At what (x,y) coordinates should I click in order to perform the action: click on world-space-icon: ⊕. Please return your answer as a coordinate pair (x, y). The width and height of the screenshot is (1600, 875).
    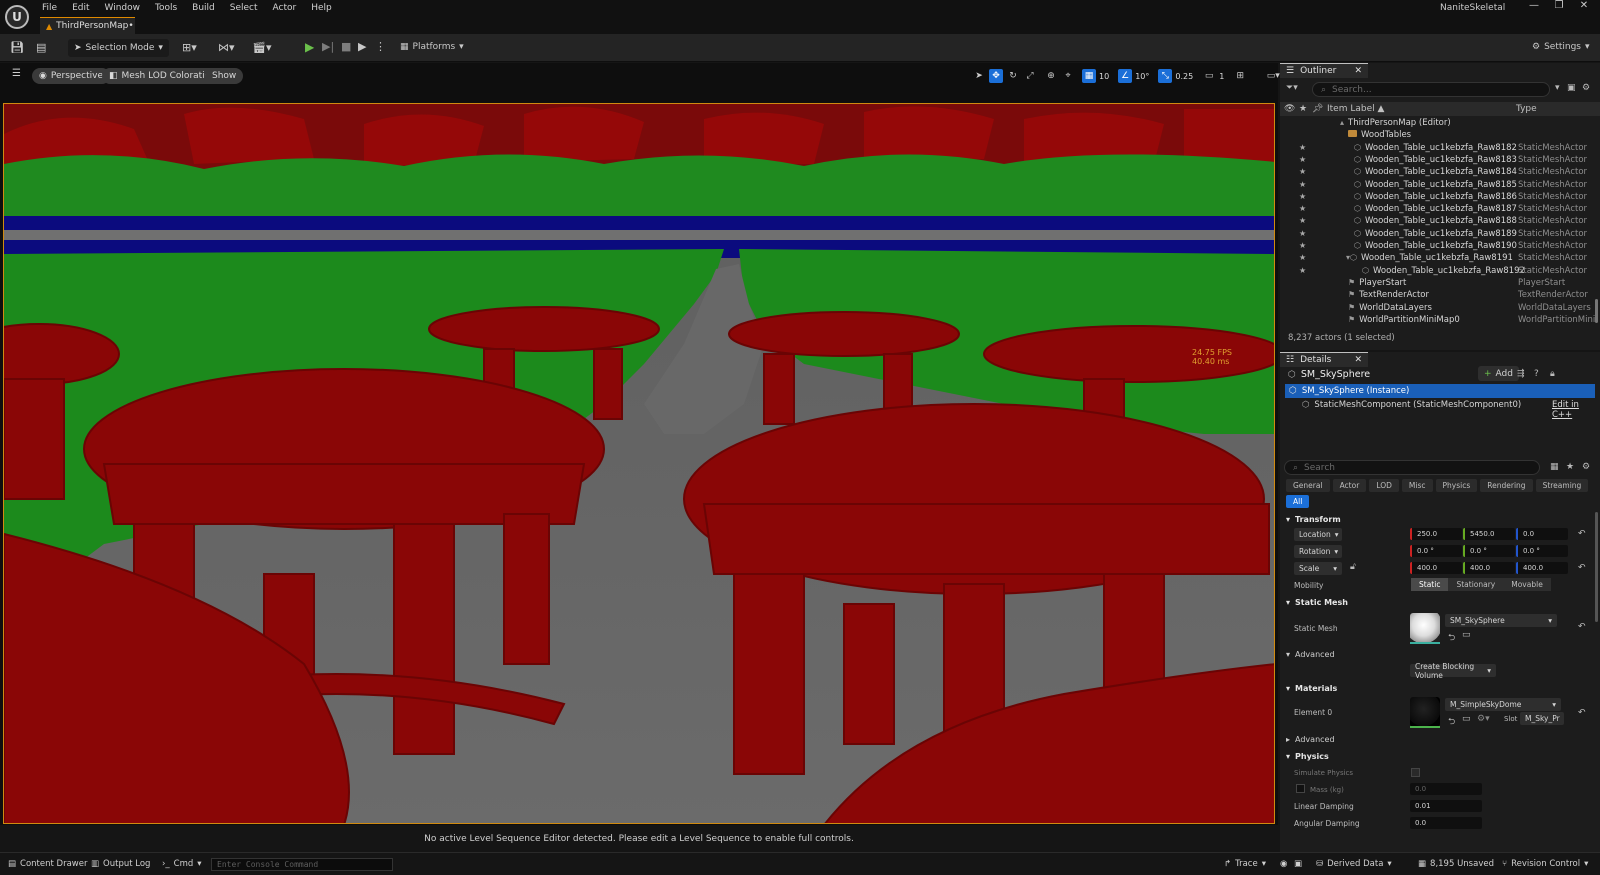
    Looking at the image, I should click on (1051, 76).